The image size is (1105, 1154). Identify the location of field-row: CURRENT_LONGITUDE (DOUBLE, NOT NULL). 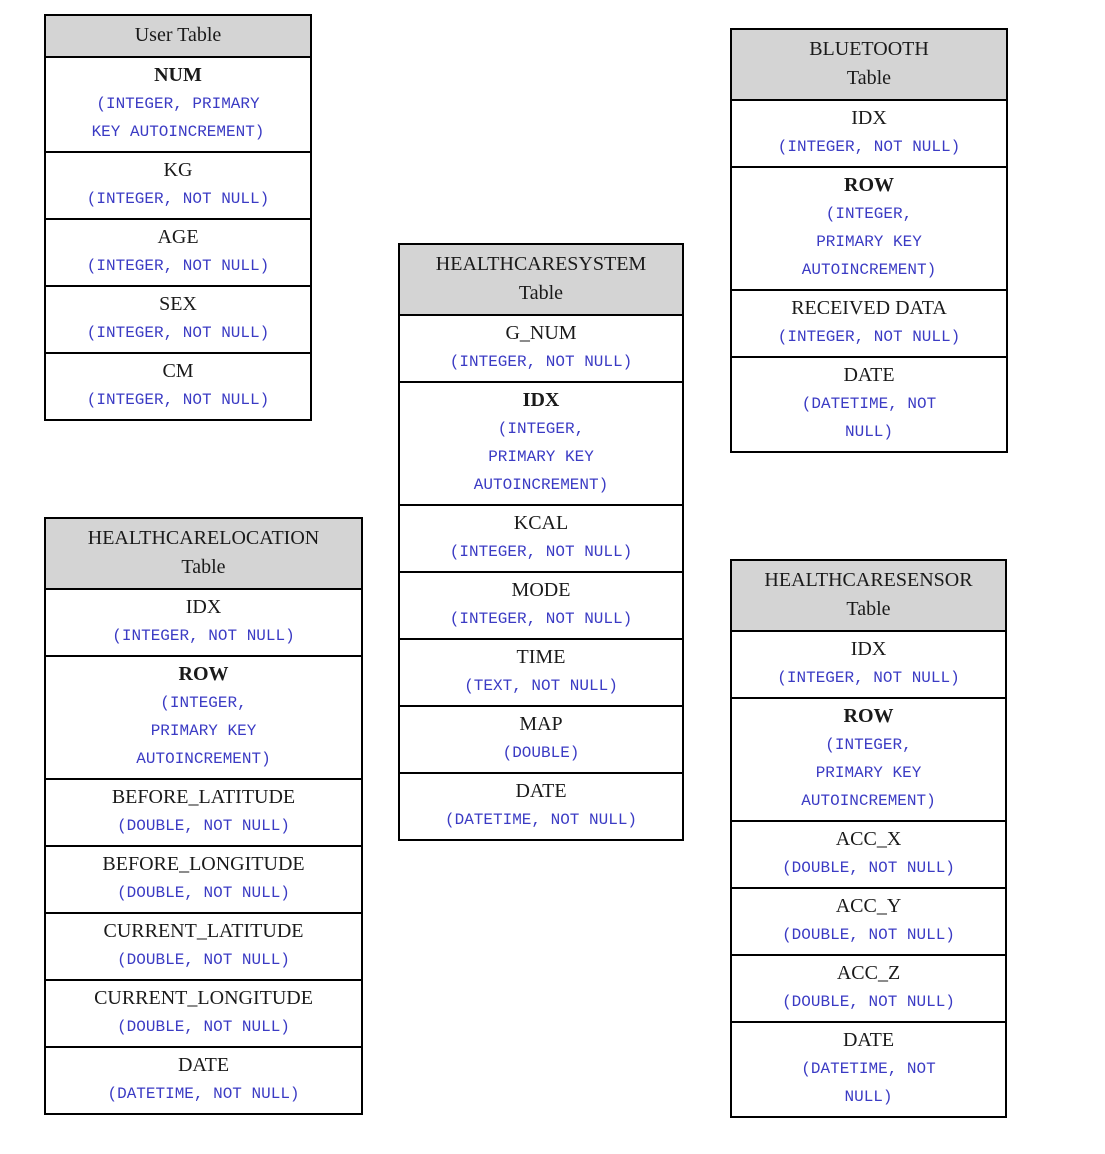
(203, 1014).